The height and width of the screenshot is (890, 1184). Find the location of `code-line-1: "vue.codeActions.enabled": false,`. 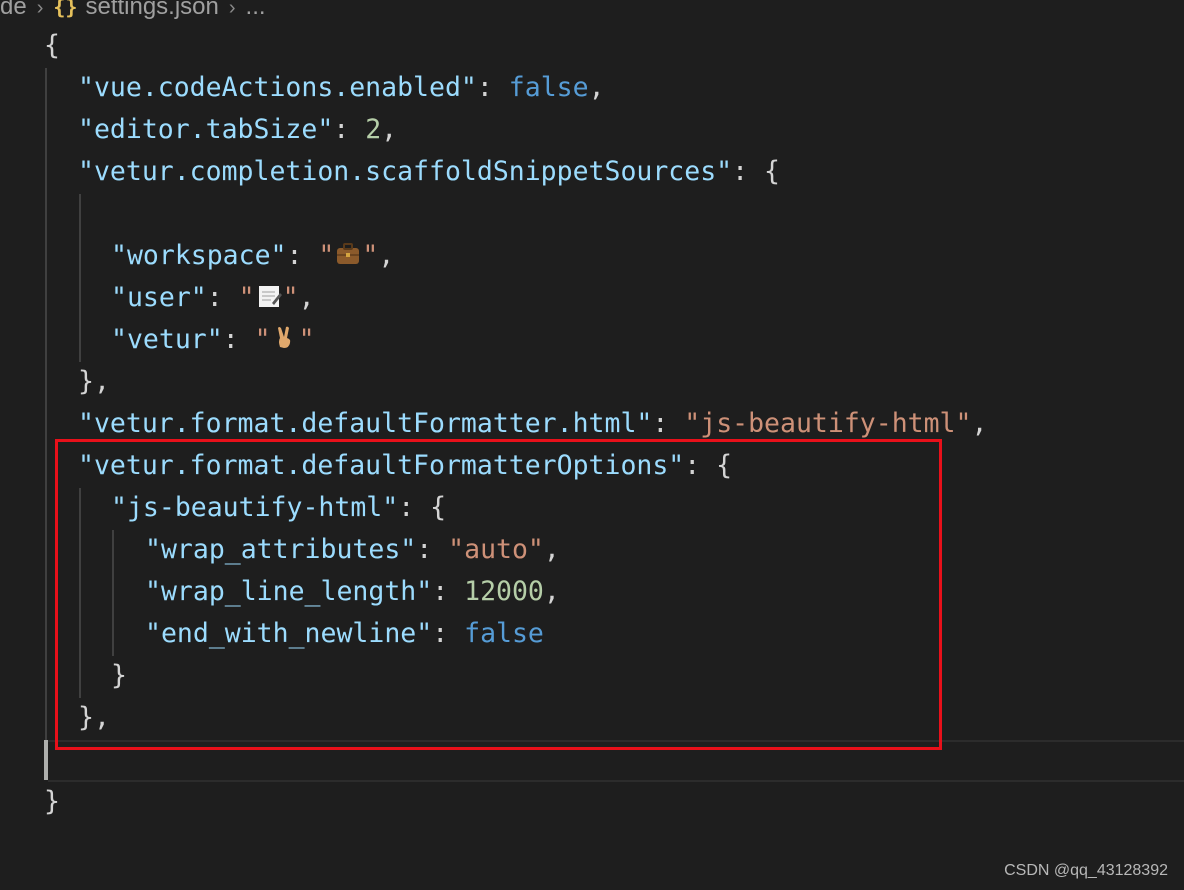

code-line-1: "vue.codeActions.enabled": false, is located at coordinates (341, 88).